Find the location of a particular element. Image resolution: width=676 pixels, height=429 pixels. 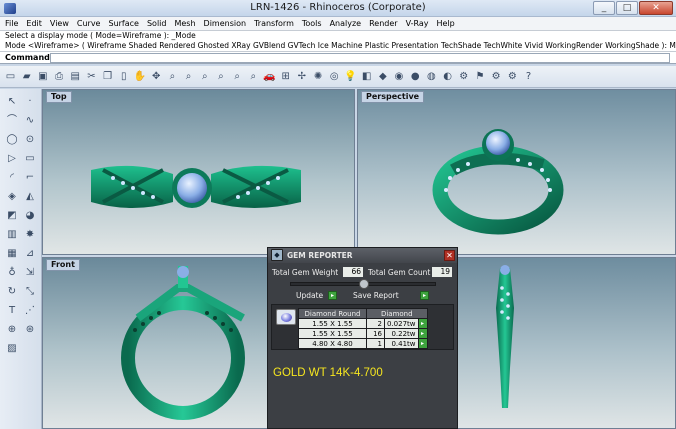

menu-view: View is located at coordinates (59, 23).